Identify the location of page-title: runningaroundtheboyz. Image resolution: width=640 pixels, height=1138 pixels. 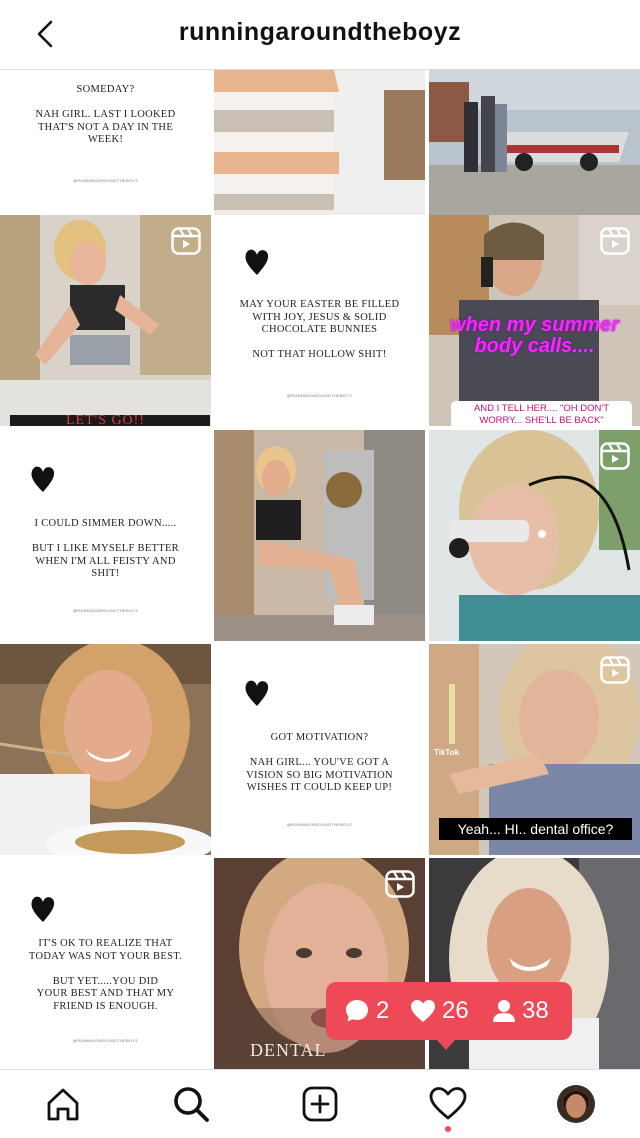
(320, 32).